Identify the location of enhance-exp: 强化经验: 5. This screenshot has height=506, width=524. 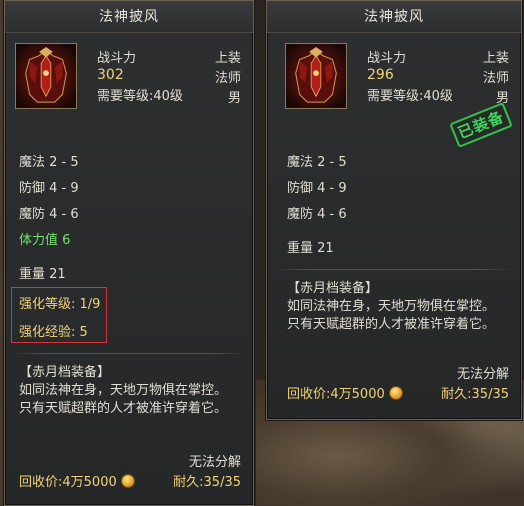
(53, 332).